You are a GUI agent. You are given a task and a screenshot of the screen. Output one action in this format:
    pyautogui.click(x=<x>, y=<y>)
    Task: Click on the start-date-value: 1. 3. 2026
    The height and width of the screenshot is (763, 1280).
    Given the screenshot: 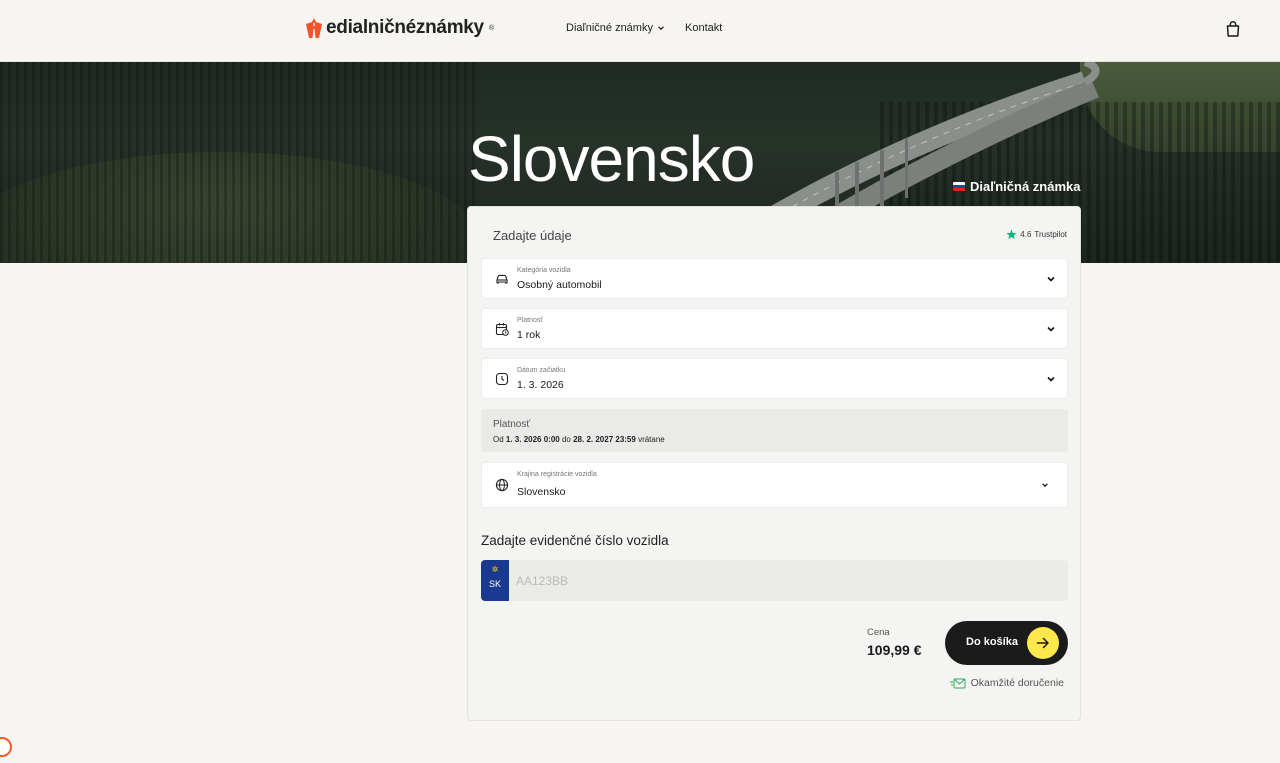 What is the action you would take?
    pyautogui.click(x=540, y=385)
    